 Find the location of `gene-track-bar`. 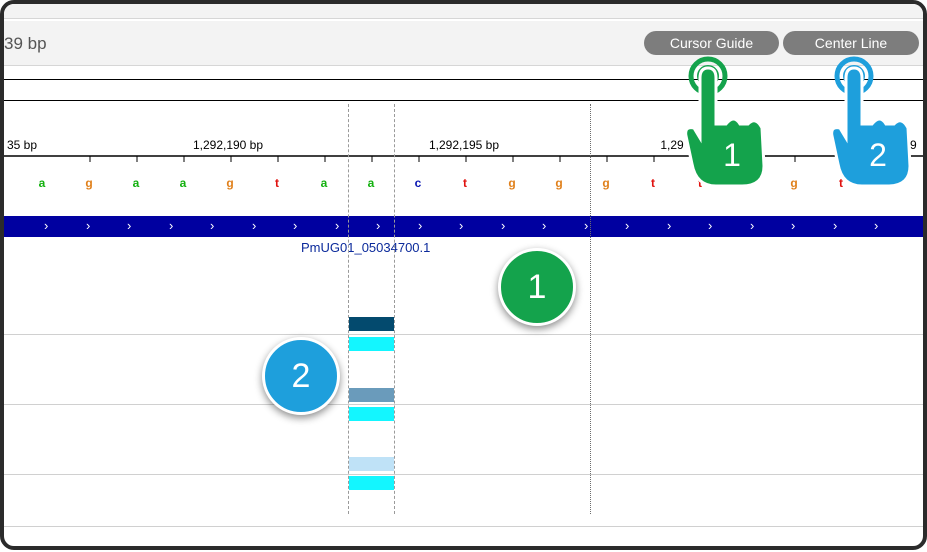

gene-track-bar is located at coordinates (463, 226).